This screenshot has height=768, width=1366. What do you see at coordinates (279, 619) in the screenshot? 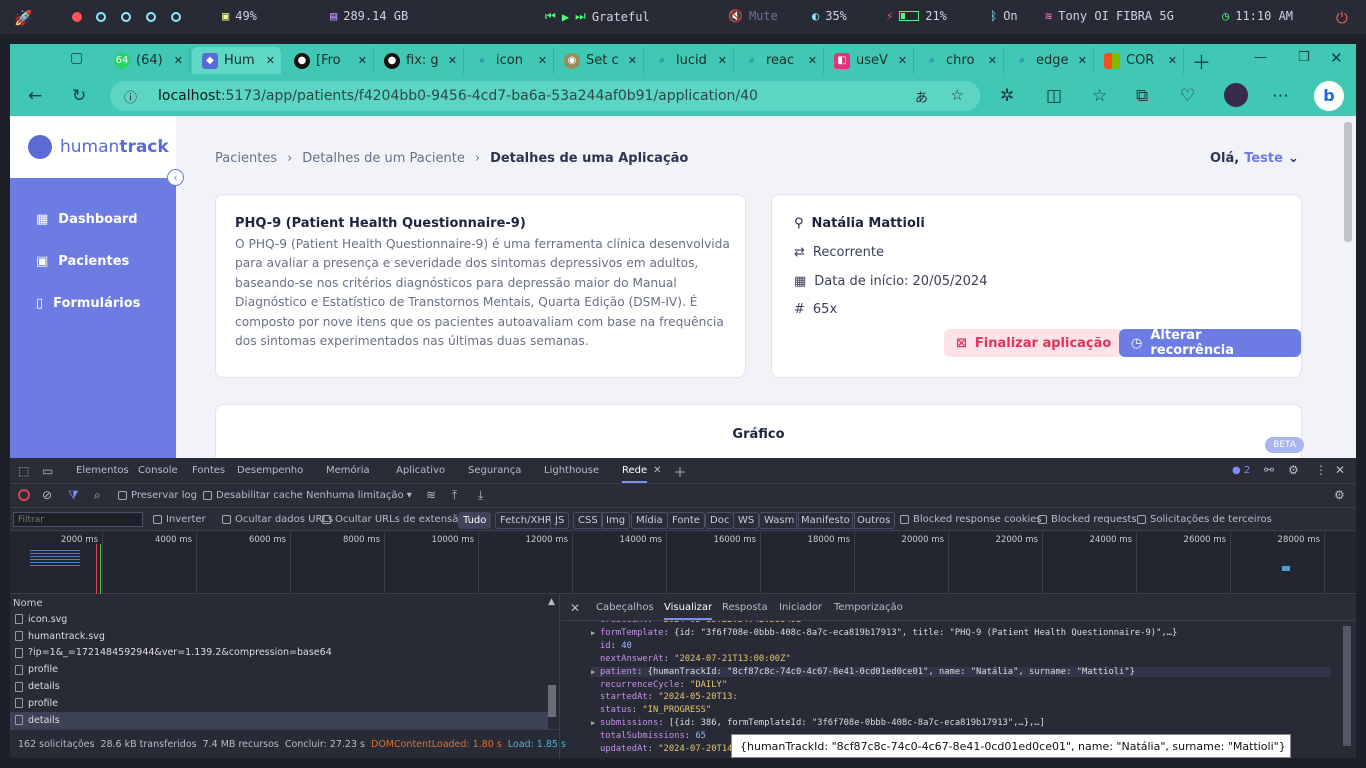
I see `request-row: icon.svg` at bounding box center [279, 619].